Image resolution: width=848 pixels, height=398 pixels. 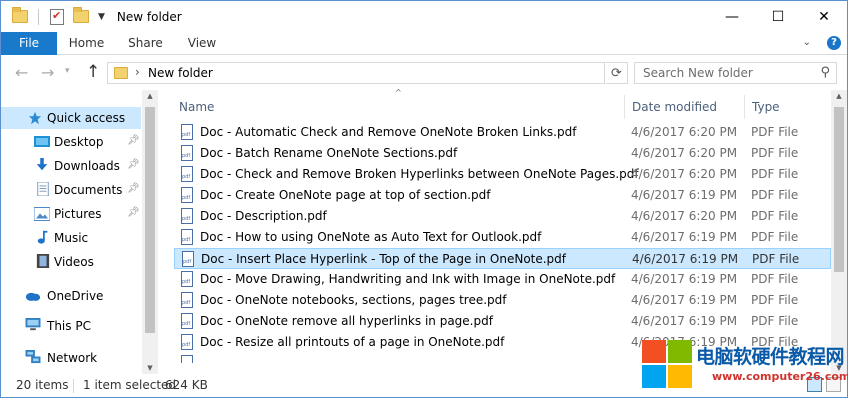 I want to click on sidebar-item-documents: Documents 📌︎, so click(x=71, y=190).